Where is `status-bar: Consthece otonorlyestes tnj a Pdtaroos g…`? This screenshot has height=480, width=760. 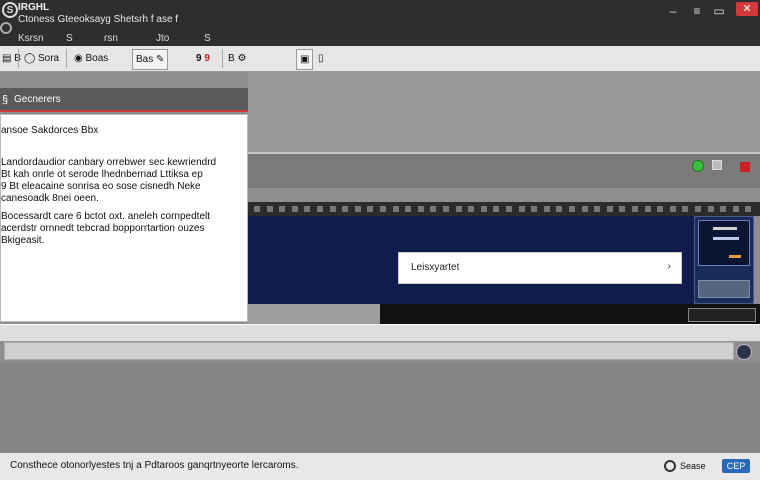
status-bar: Consthece otonorlyestes tnj a Pdtaroos g… is located at coordinates (380, 466).